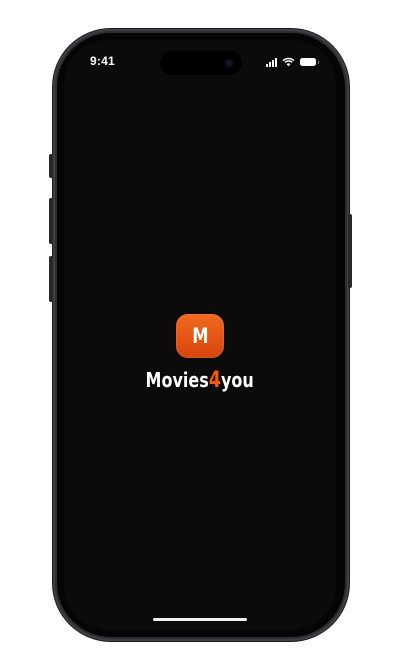  I want to click on dynamic-island, so click(201, 63).